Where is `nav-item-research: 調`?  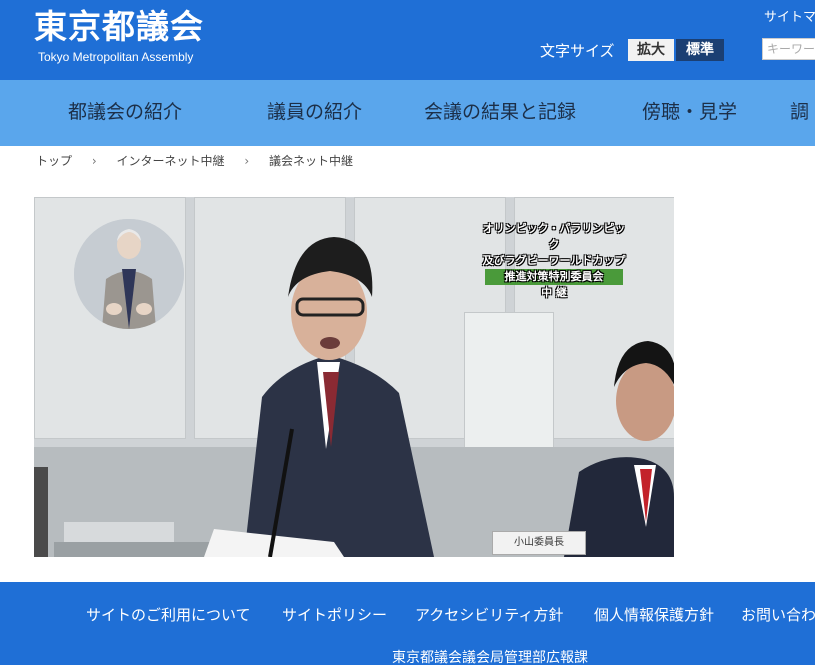
nav-item-research: 調 is located at coordinates (799, 113).